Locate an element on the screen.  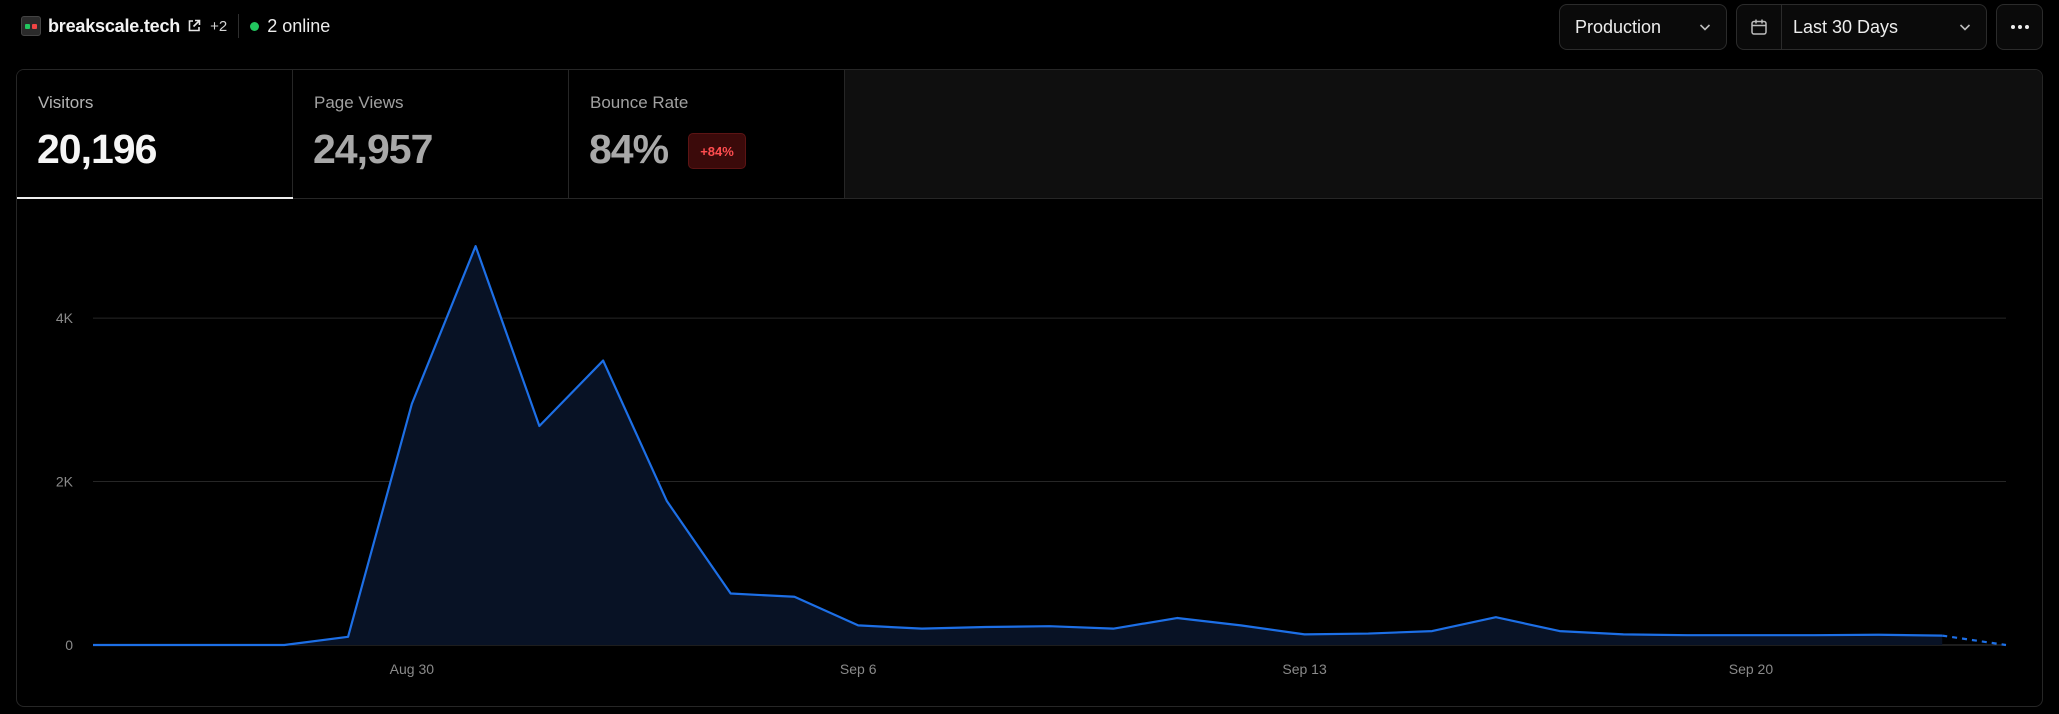
environment-select: Production is located at coordinates (1643, 27).